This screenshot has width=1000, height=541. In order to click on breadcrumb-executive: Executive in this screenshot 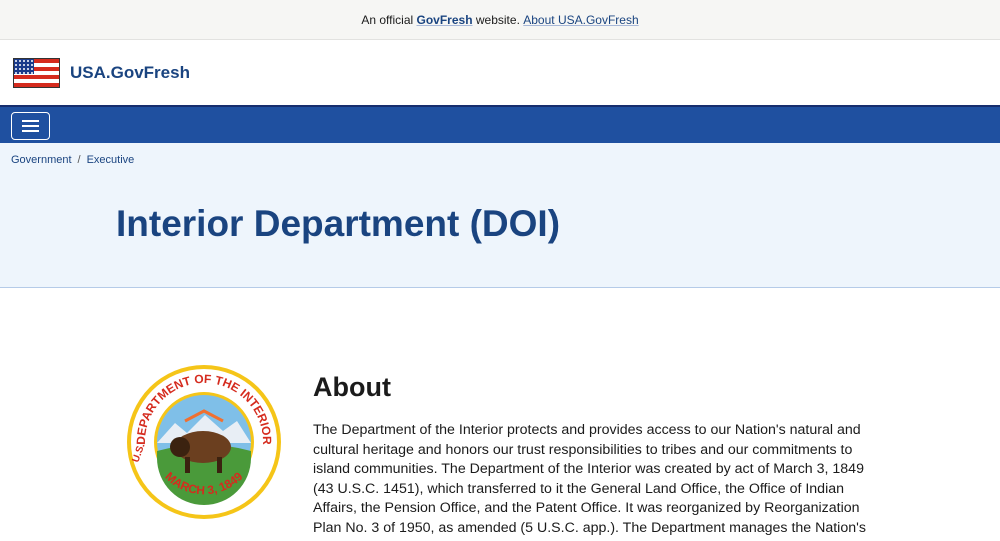, I will do `click(111, 160)`.